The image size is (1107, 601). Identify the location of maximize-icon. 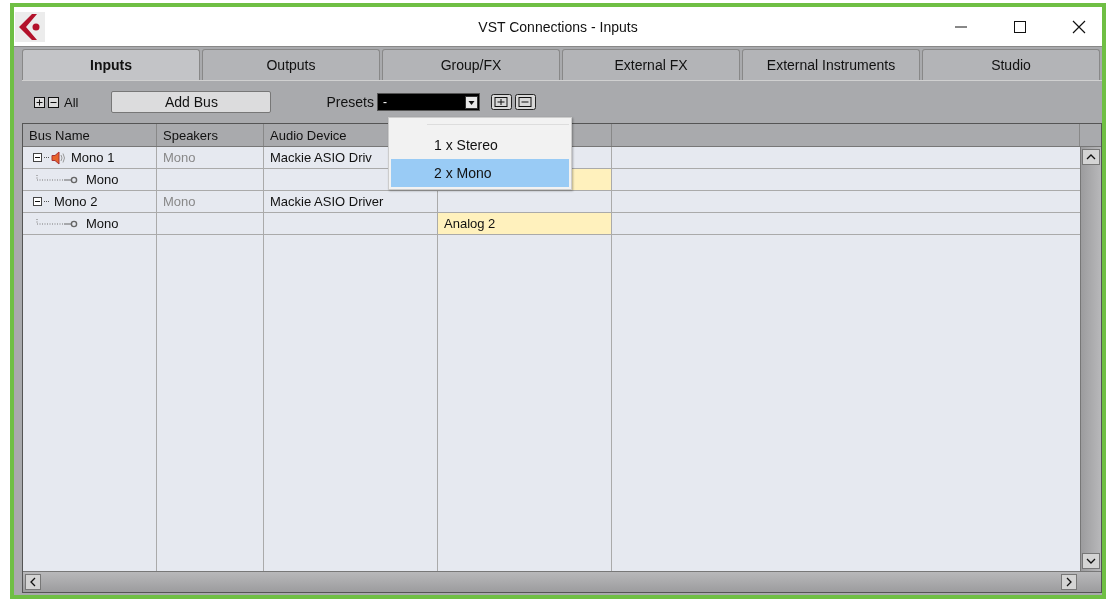
(1020, 26).